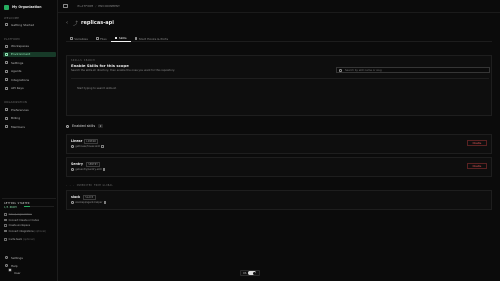 The height and width of the screenshot is (281, 500). What do you see at coordinates (27, 7) in the screenshot?
I see `org-name: My Organization` at bounding box center [27, 7].